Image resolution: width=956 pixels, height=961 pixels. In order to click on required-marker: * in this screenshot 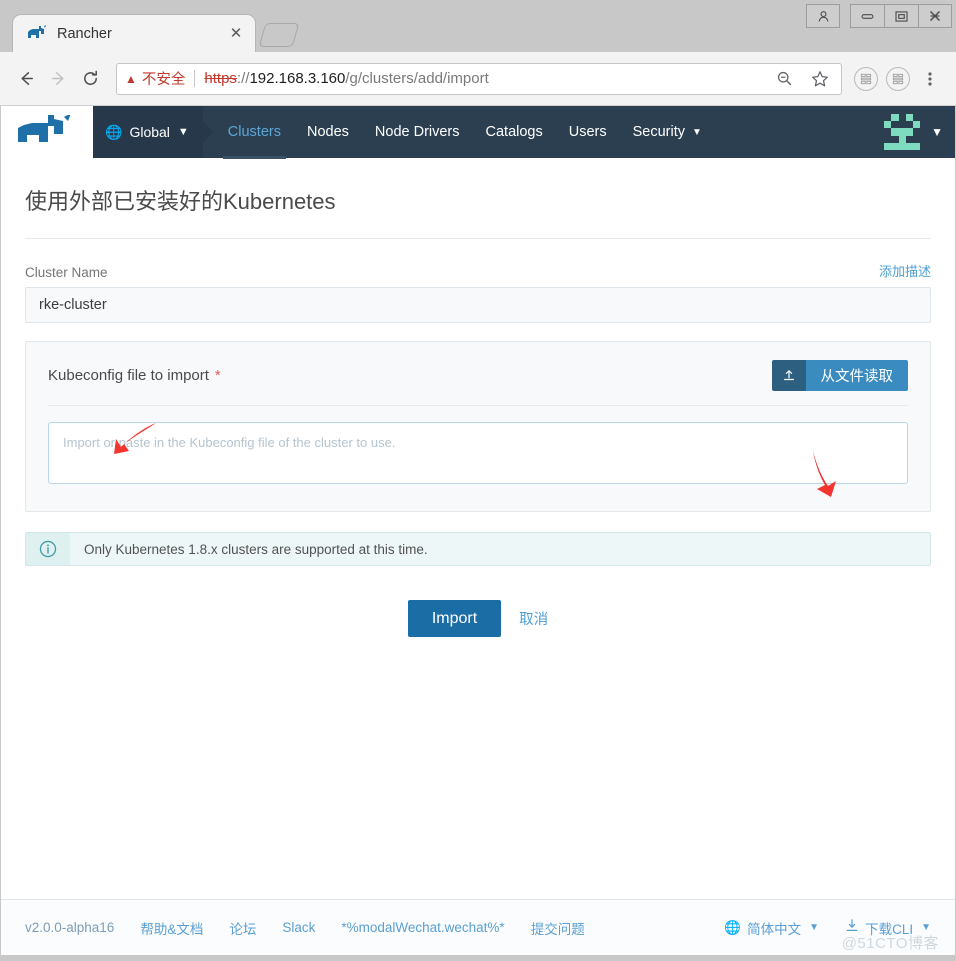, I will do `click(217, 375)`.